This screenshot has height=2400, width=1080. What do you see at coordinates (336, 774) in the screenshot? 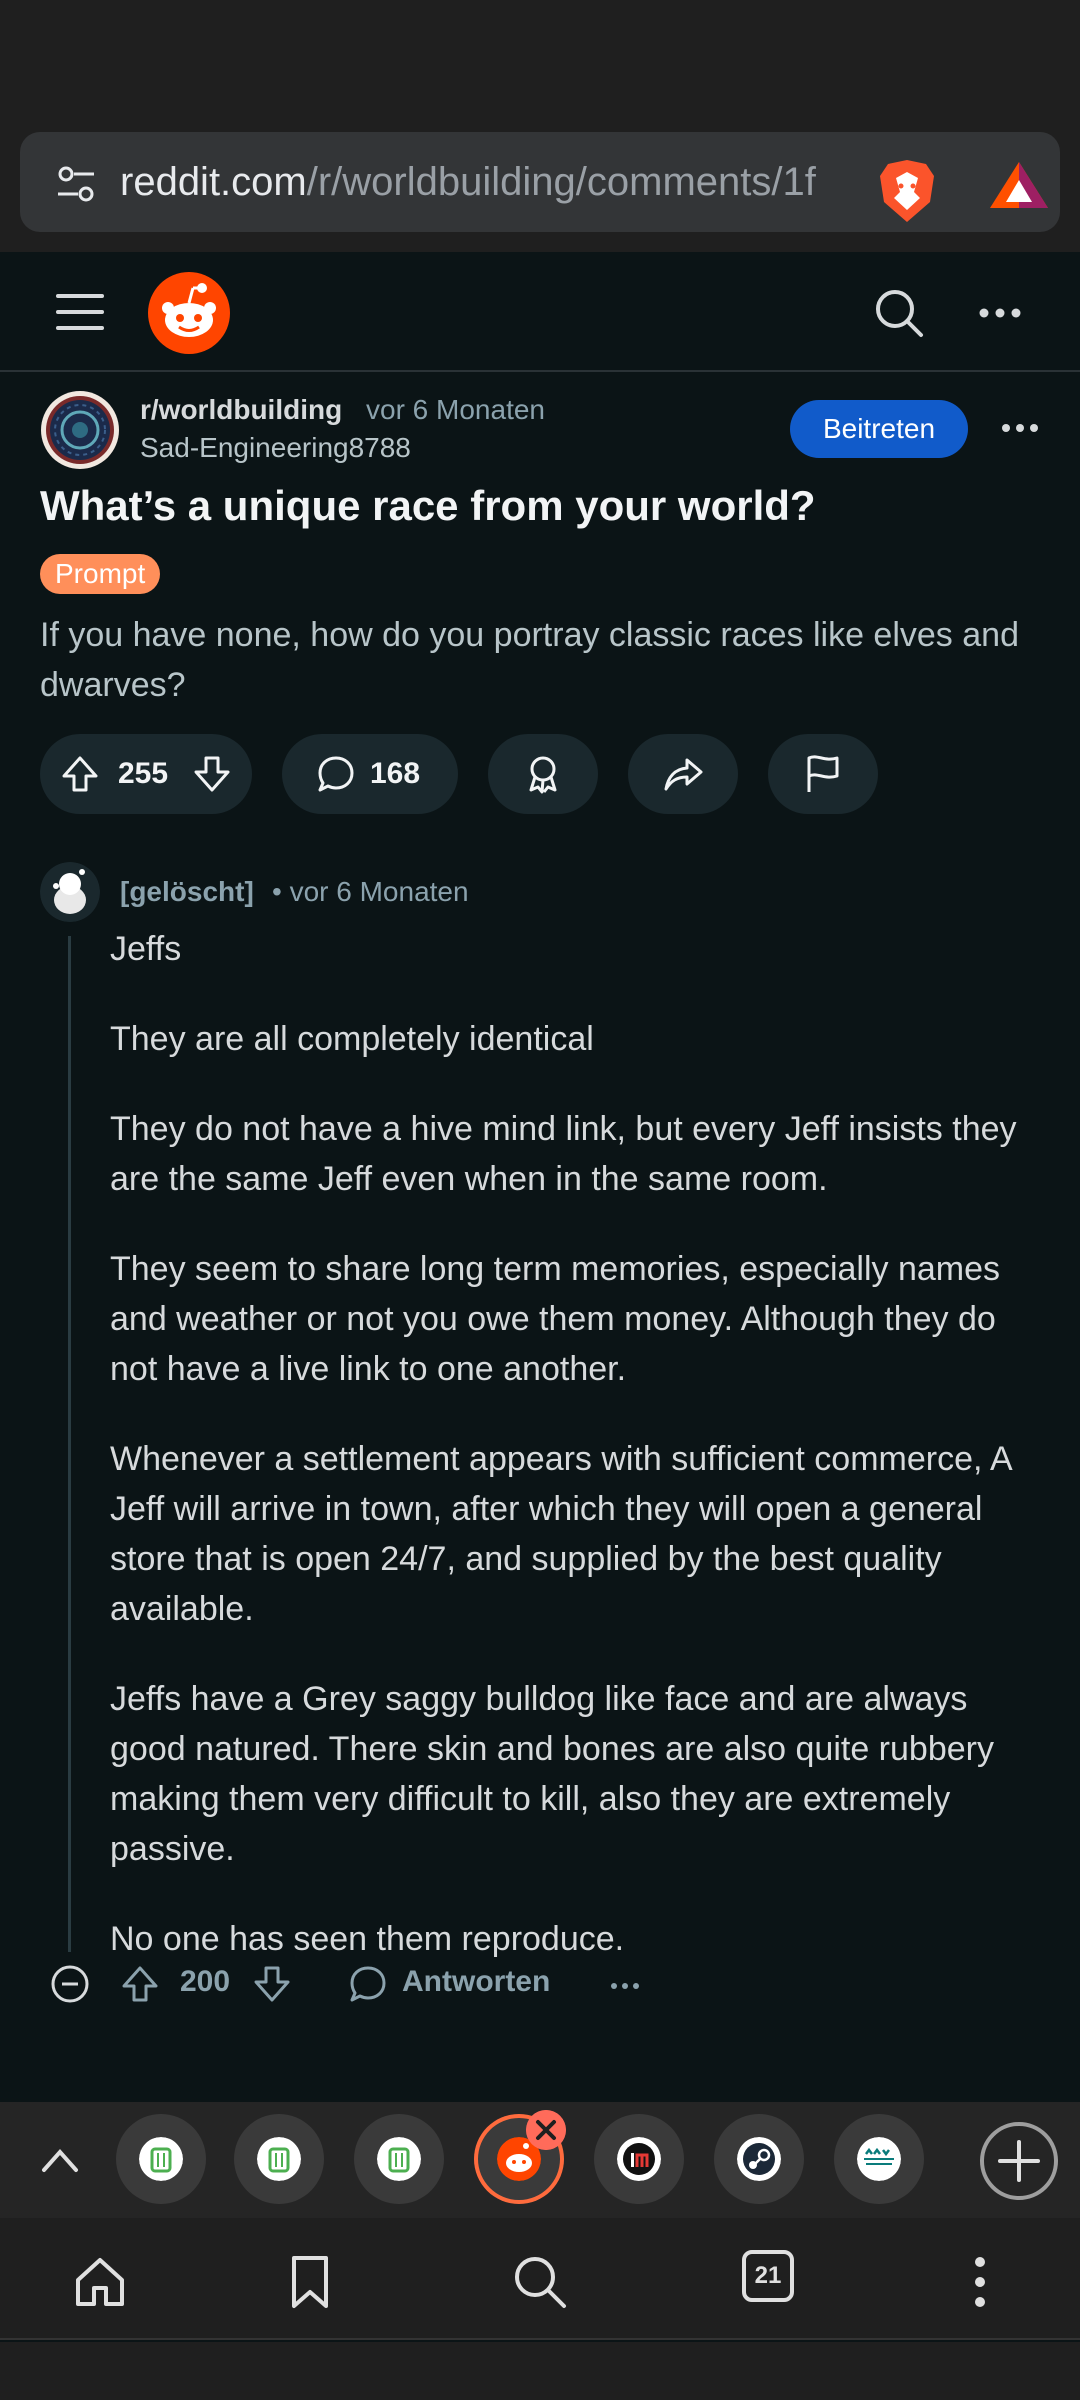
I see `comment-icon` at bounding box center [336, 774].